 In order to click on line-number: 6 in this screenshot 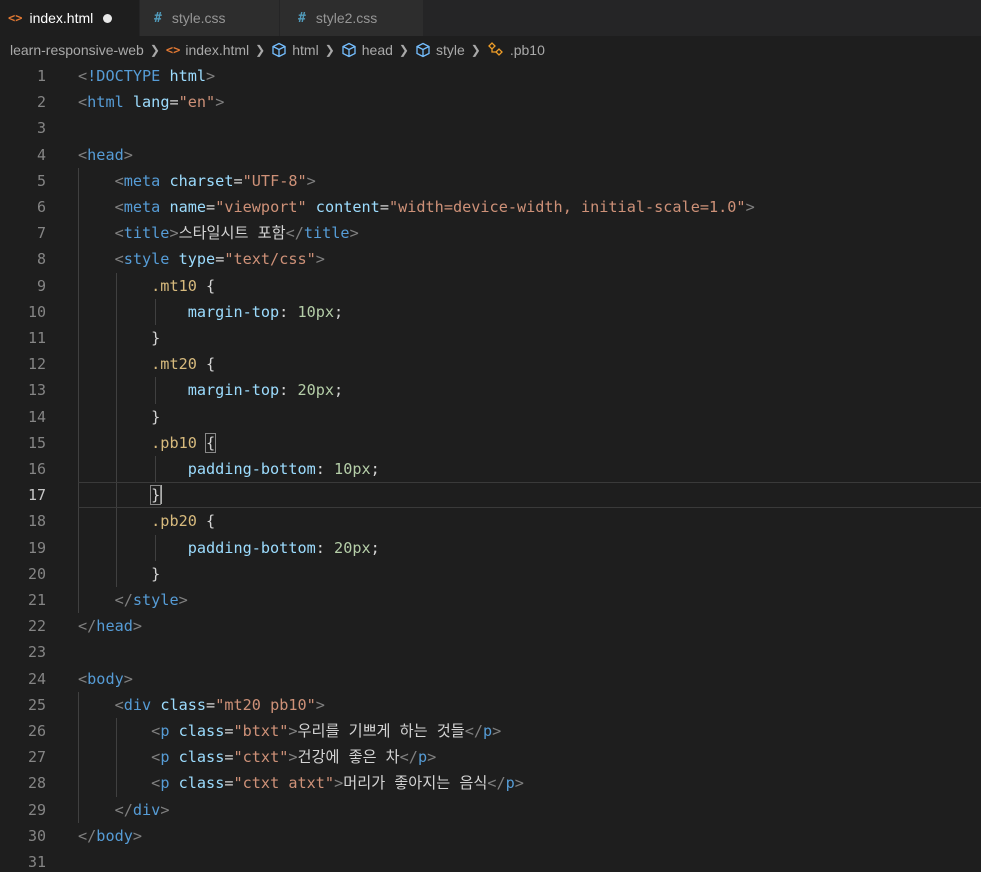, I will do `click(41, 207)`.